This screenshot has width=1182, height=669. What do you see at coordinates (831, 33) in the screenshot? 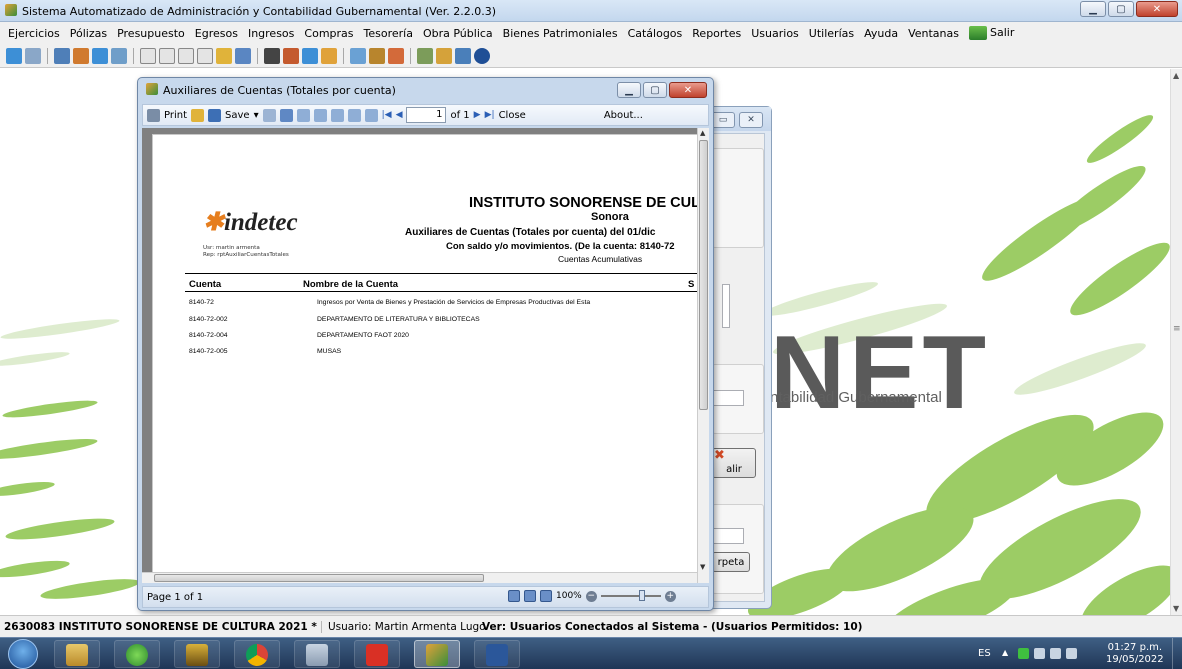
I see `menu-utilerias: Utilerías` at bounding box center [831, 33].